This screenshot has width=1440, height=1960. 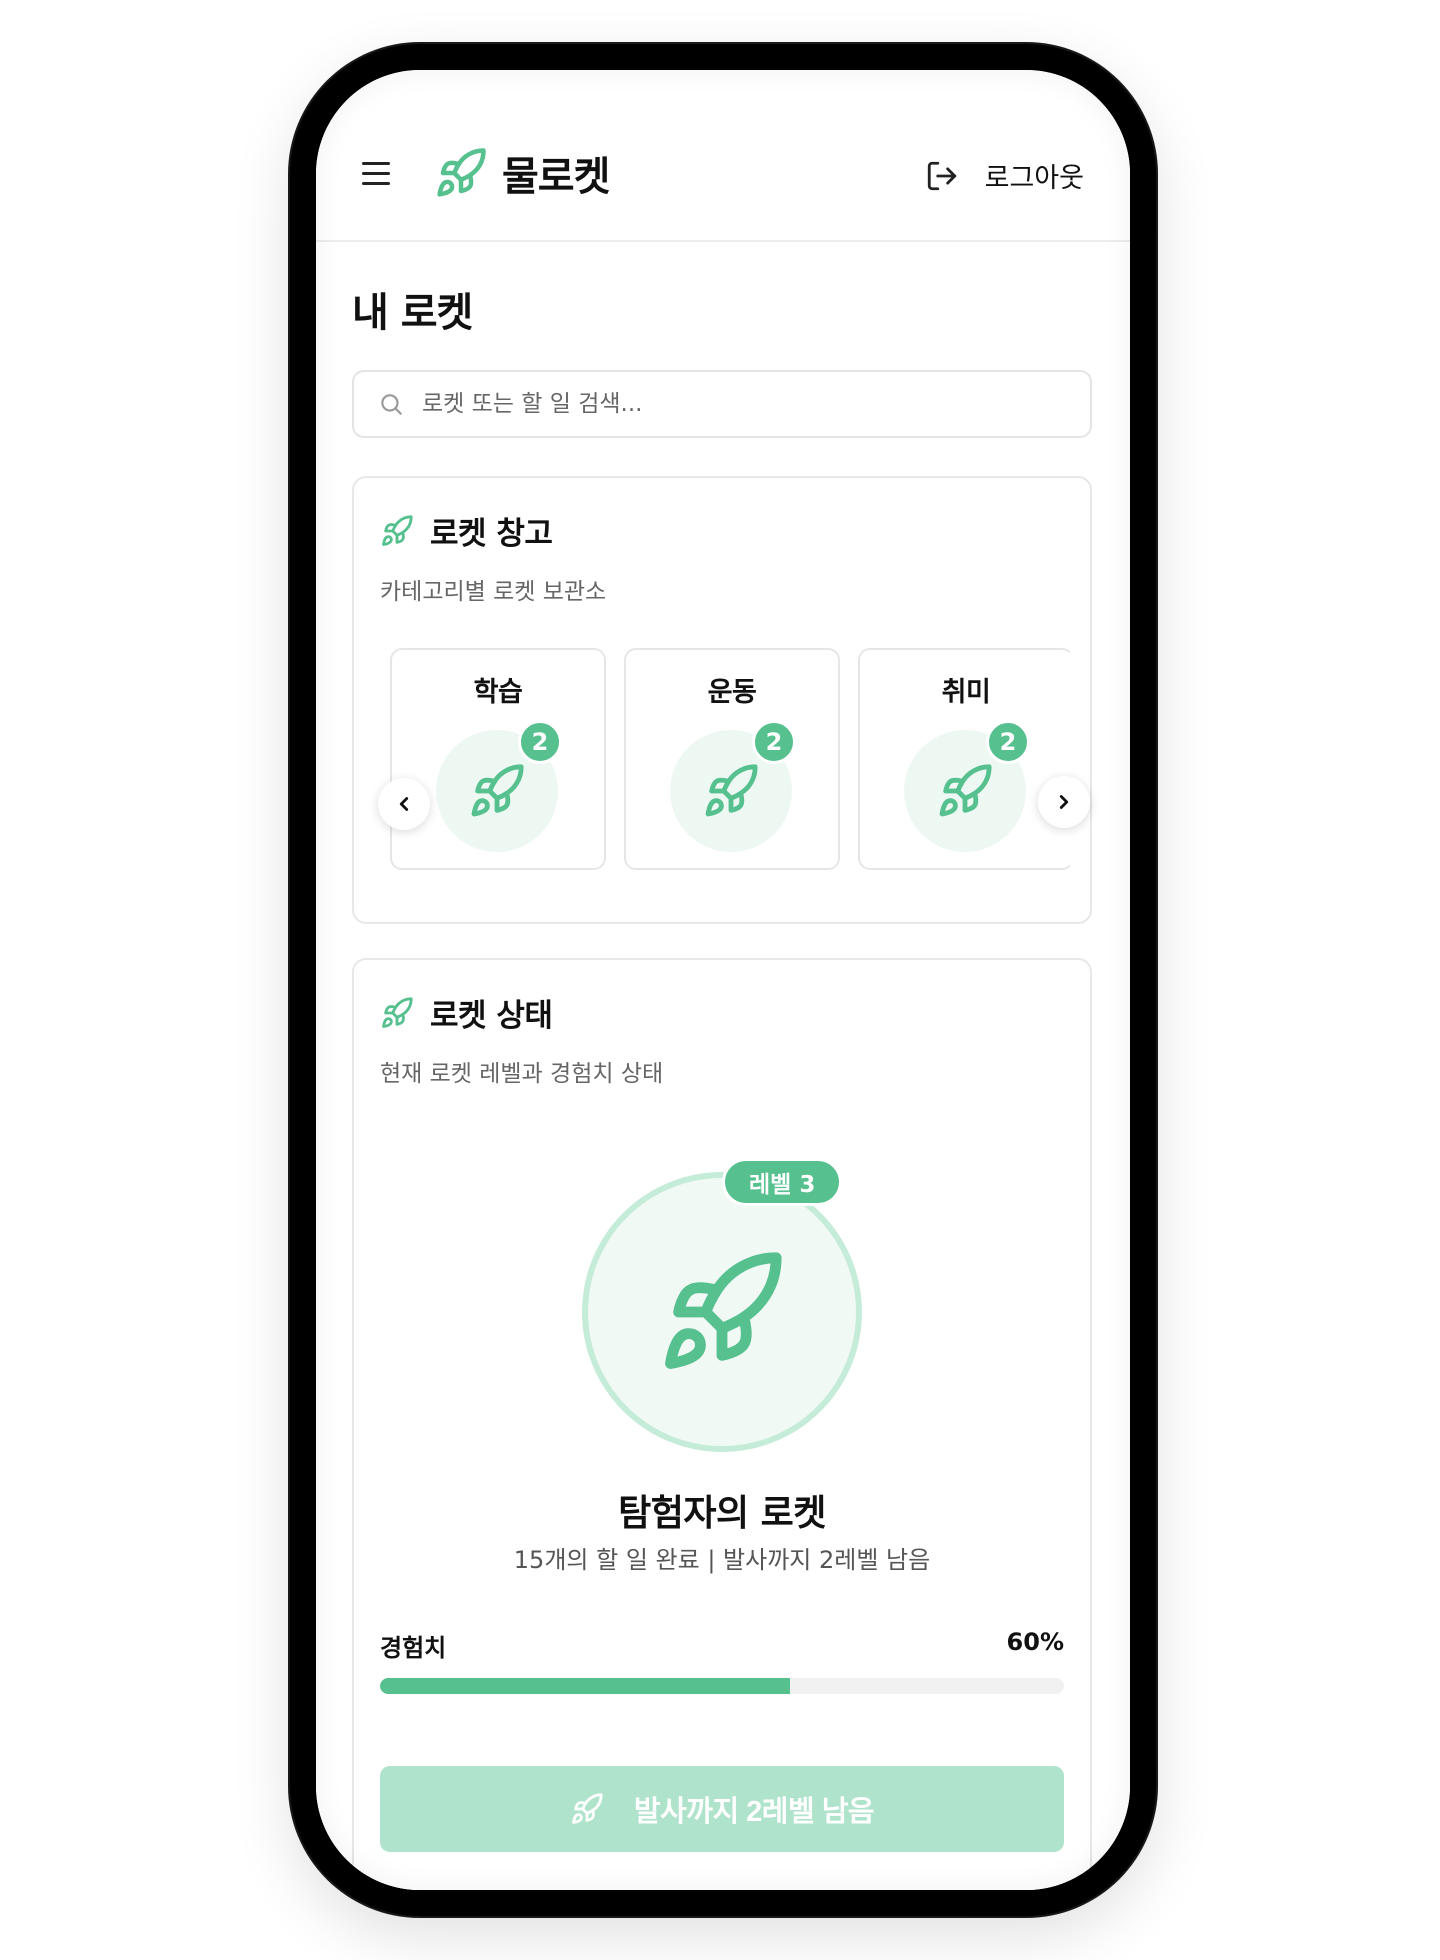 I want to click on status-subtitle: 현재 로켓 레벨과 경험치 상태, so click(x=522, y=1074).